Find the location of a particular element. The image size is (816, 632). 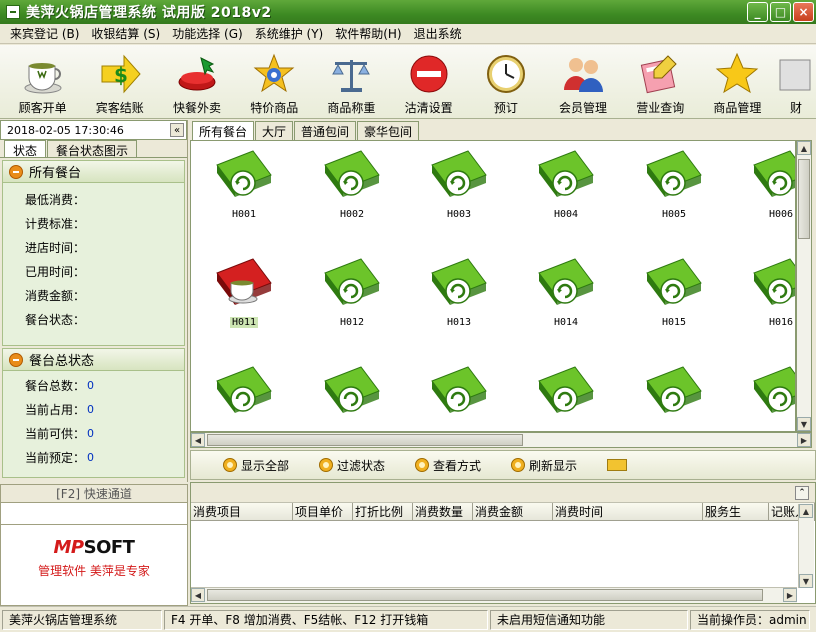

menu-checkout: 收银结算 (S) is located at coordinates (125, 33).